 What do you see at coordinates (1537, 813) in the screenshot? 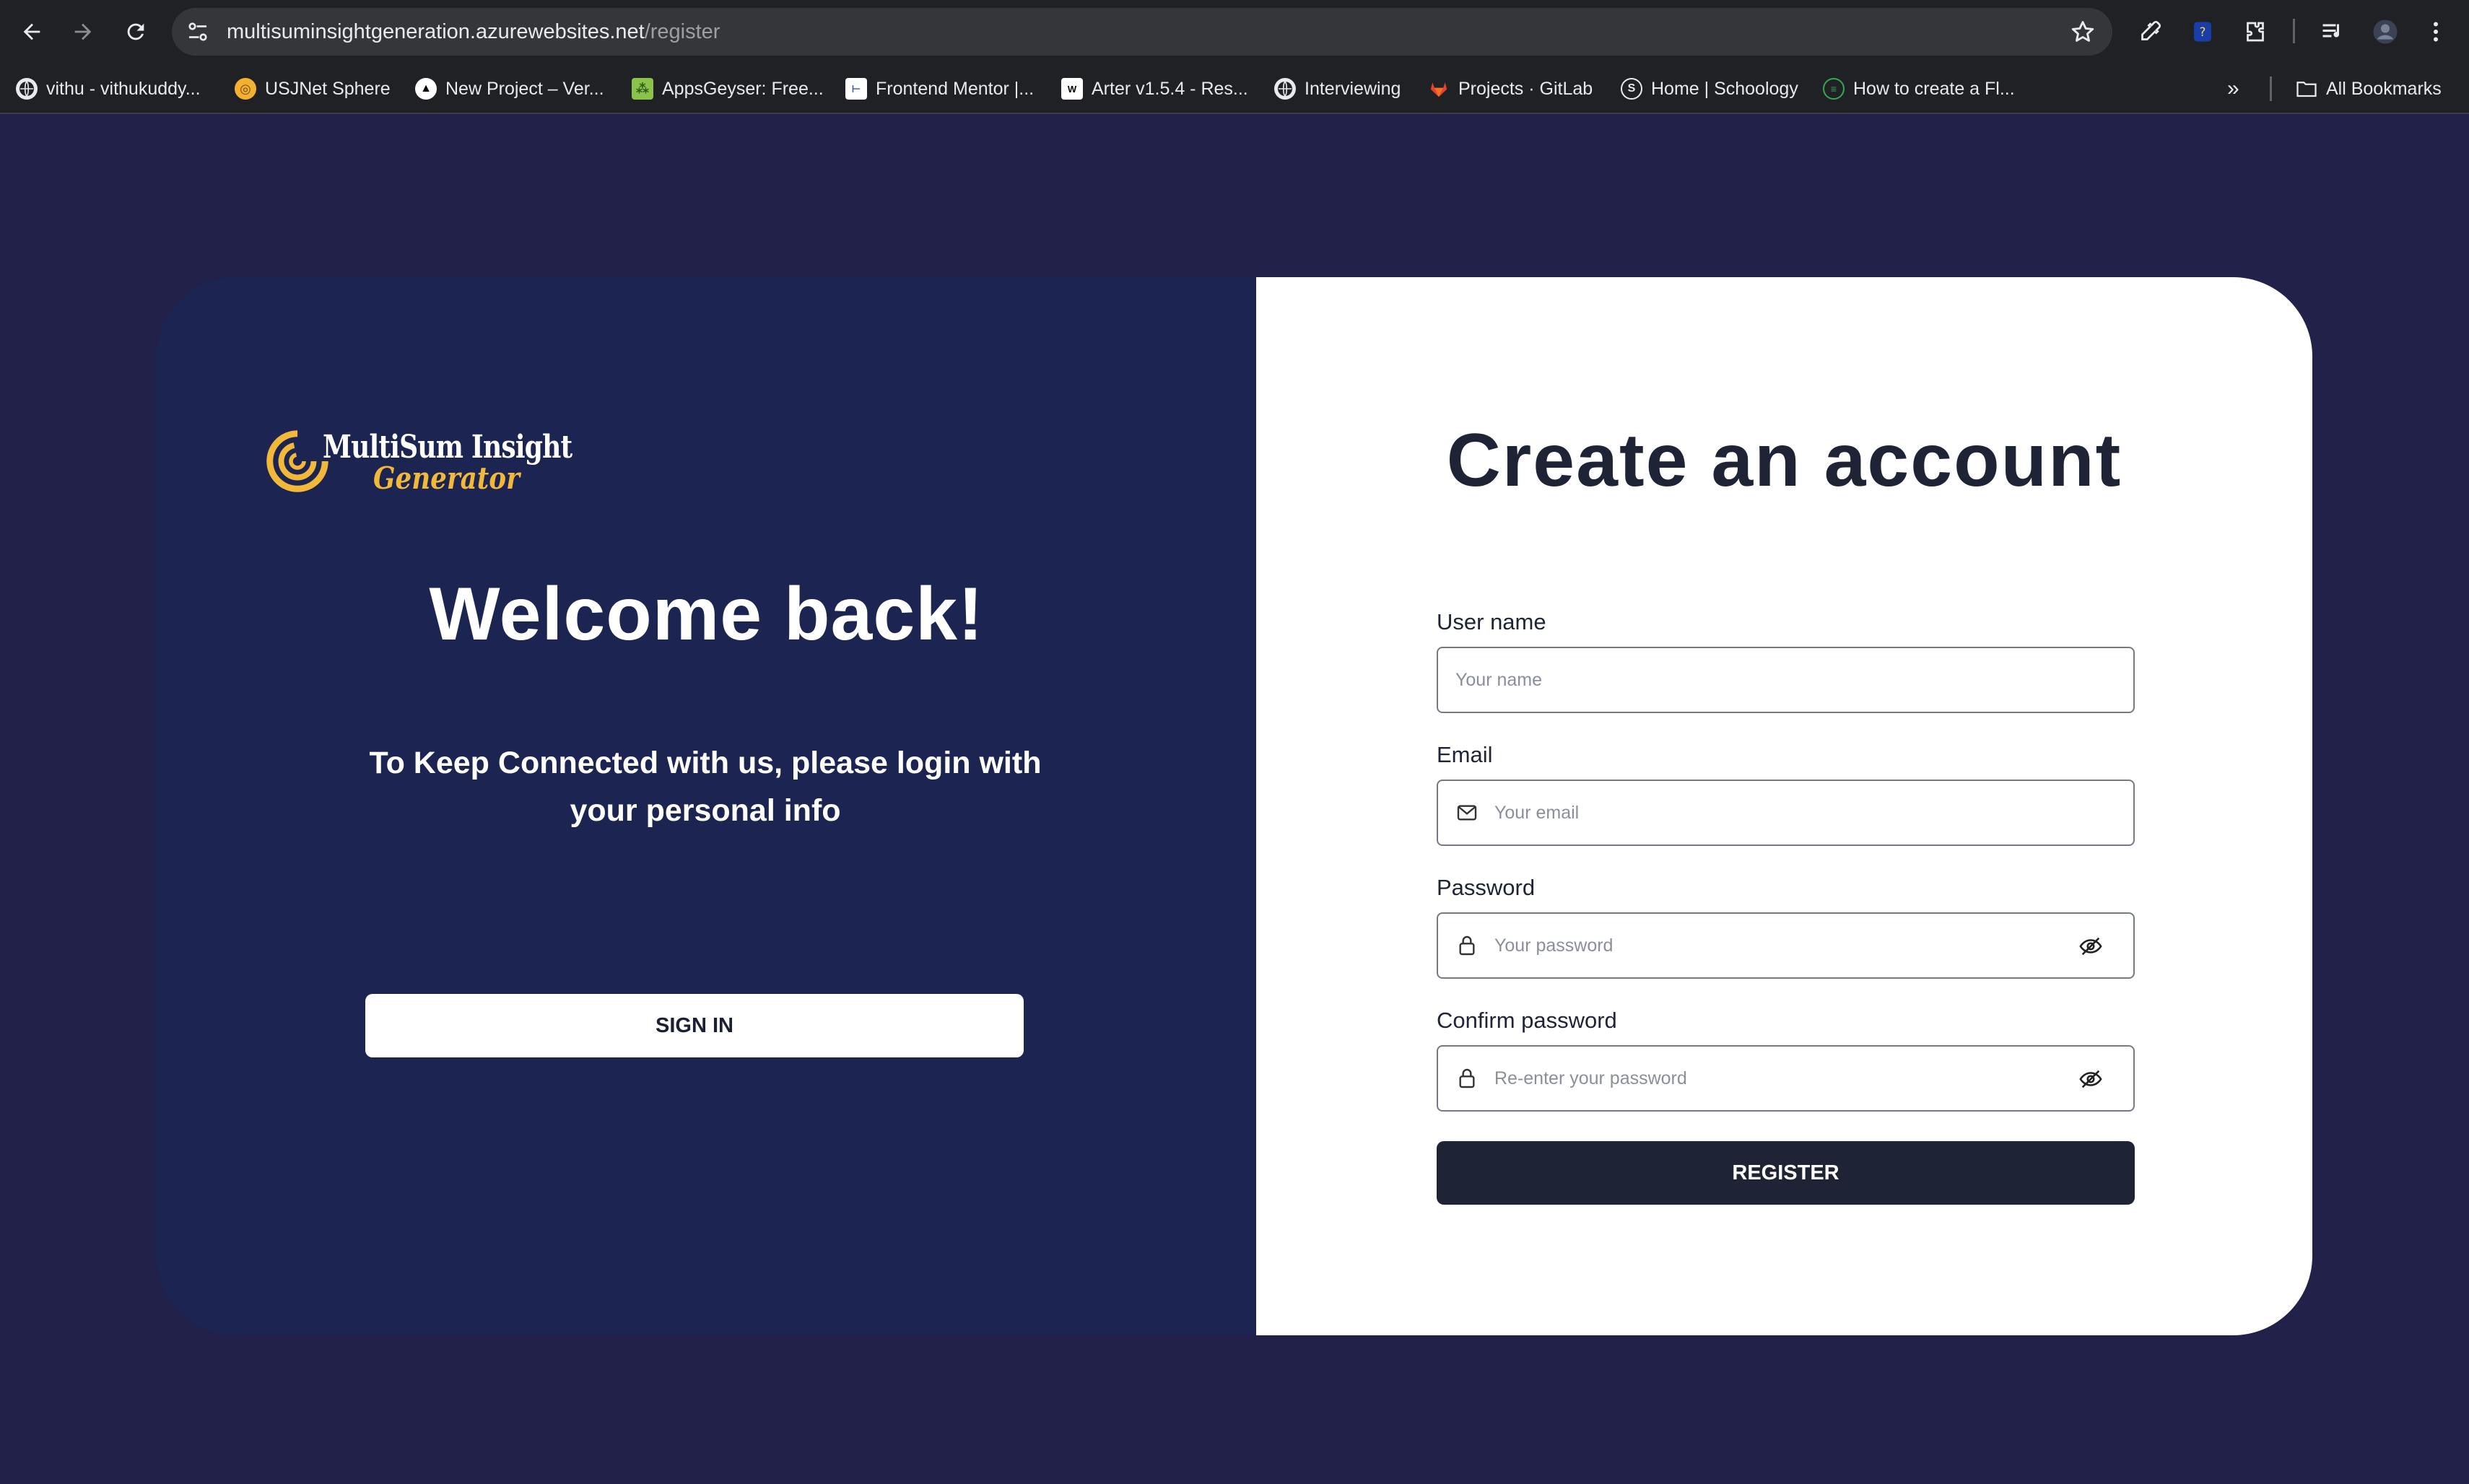
I see `email-placeholder: Your email` at bounding box center [1537, 813].